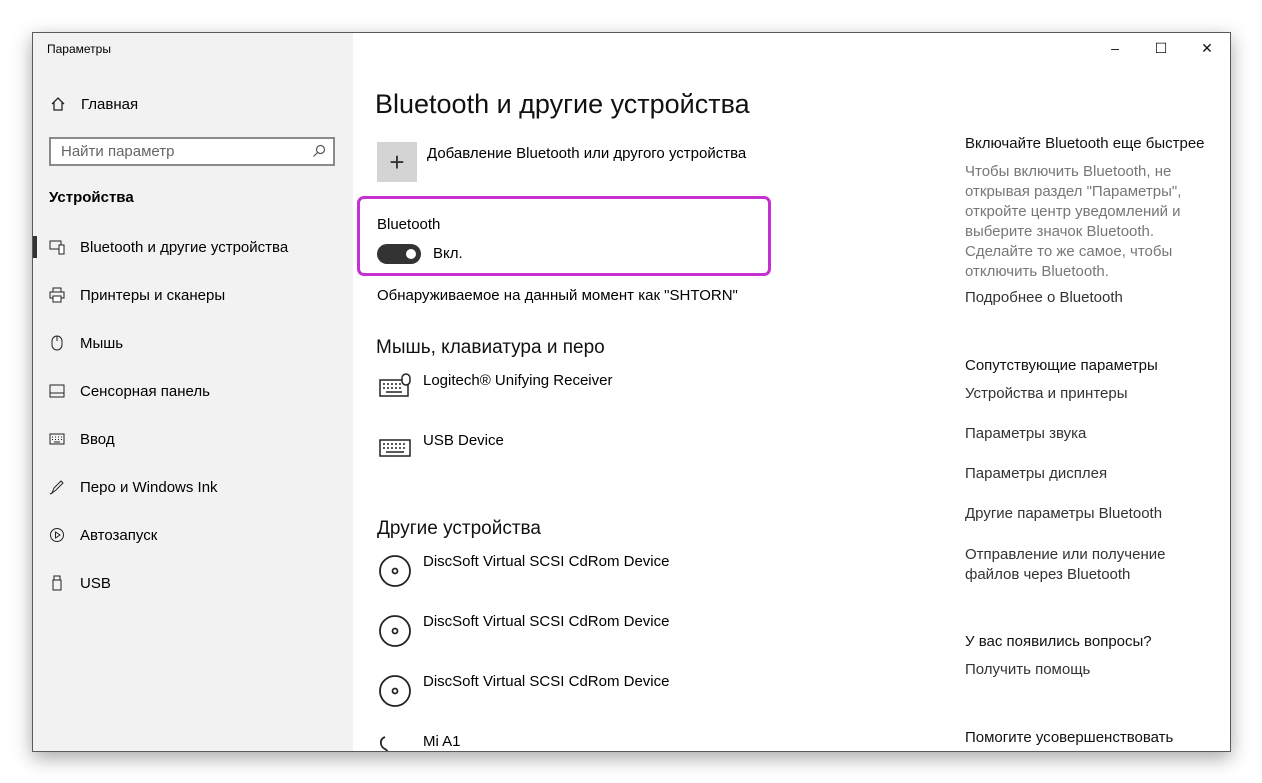  I want to click on sidebar-item-pen: Перо и Windows Ink, so click(193, 487).